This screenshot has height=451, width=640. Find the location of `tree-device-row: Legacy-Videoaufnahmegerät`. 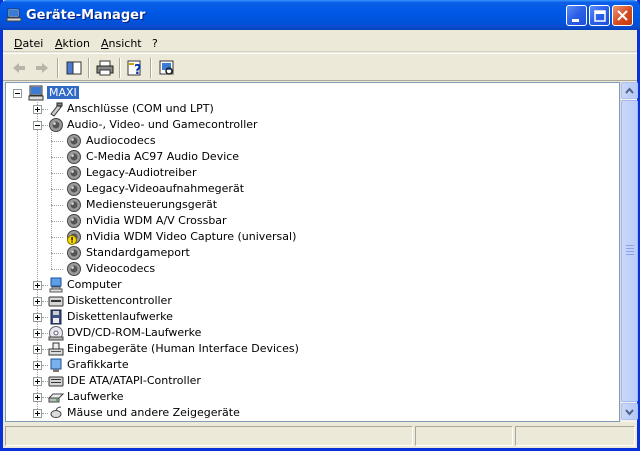

tree-device-row: Legacy-Videoaufnahmegerät is located at coordinates (306, 189).